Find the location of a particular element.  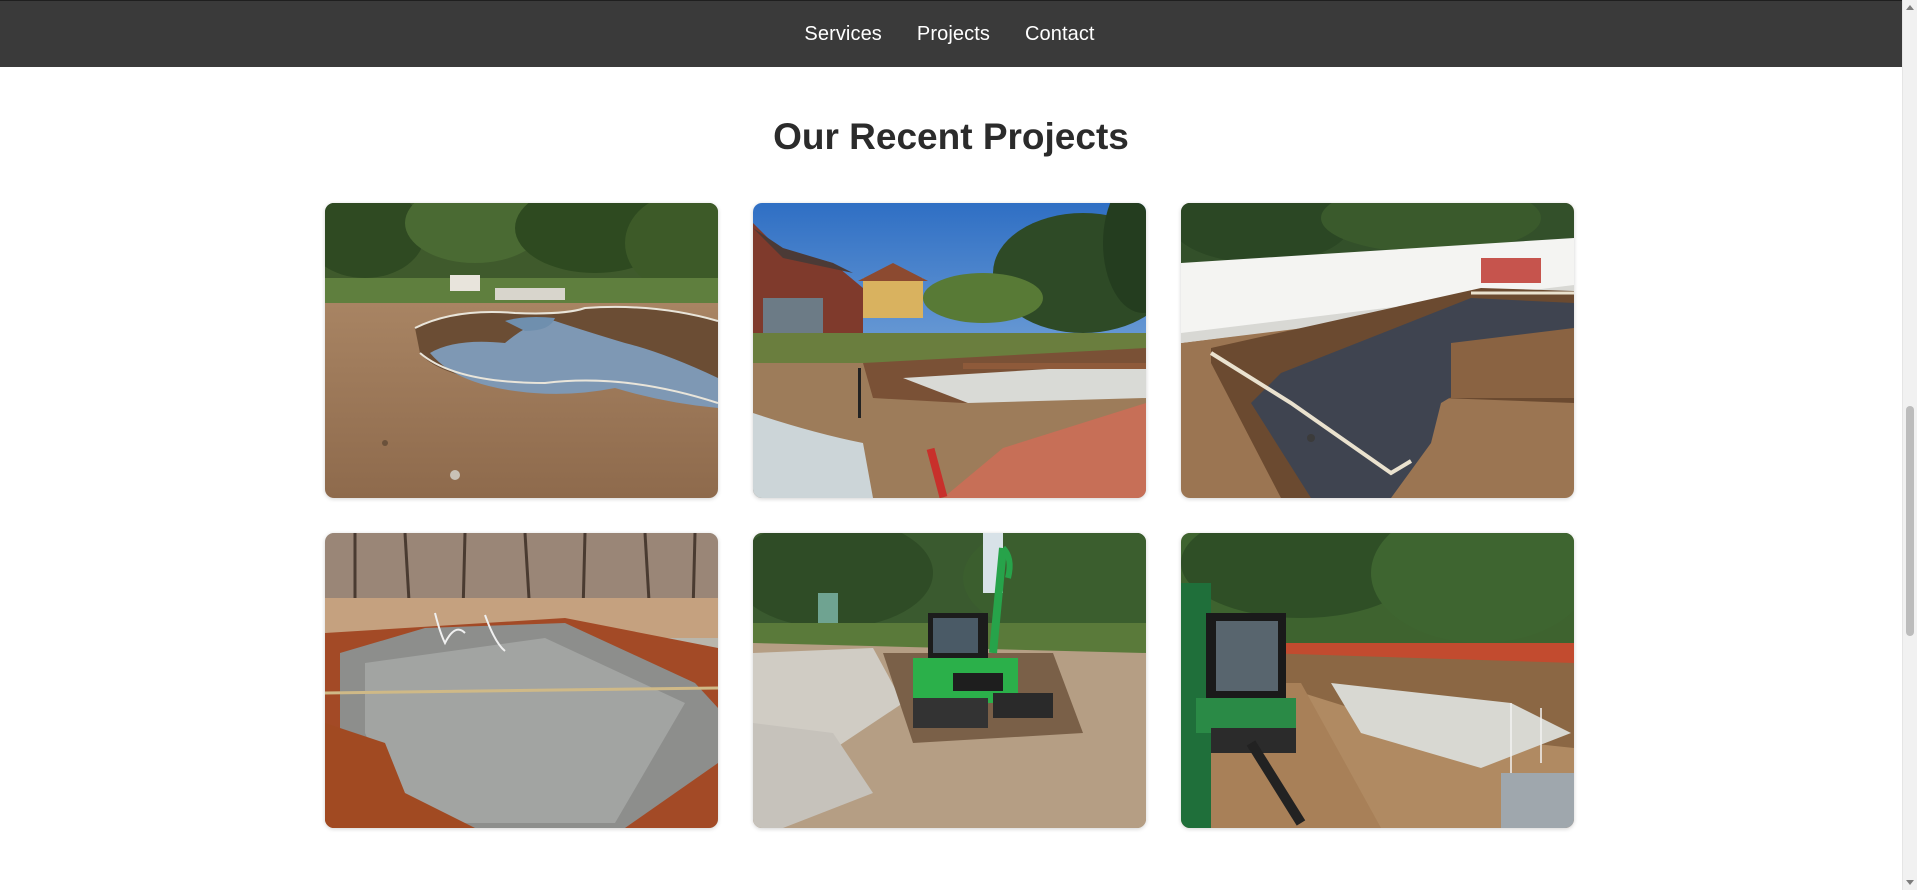

nav-links: Services Projects Contact is located at coordinates (950, 34).